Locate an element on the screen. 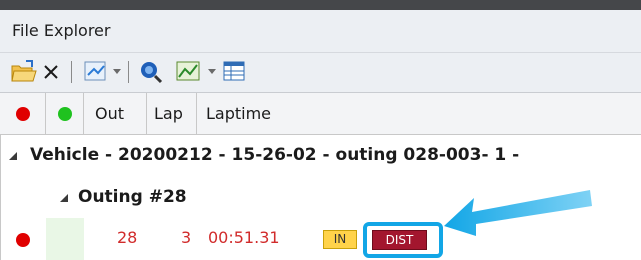 Image resolution: width=641 pixels, height=260 pixels. panel-title: File Explorer is located at coordinates (61, 30).